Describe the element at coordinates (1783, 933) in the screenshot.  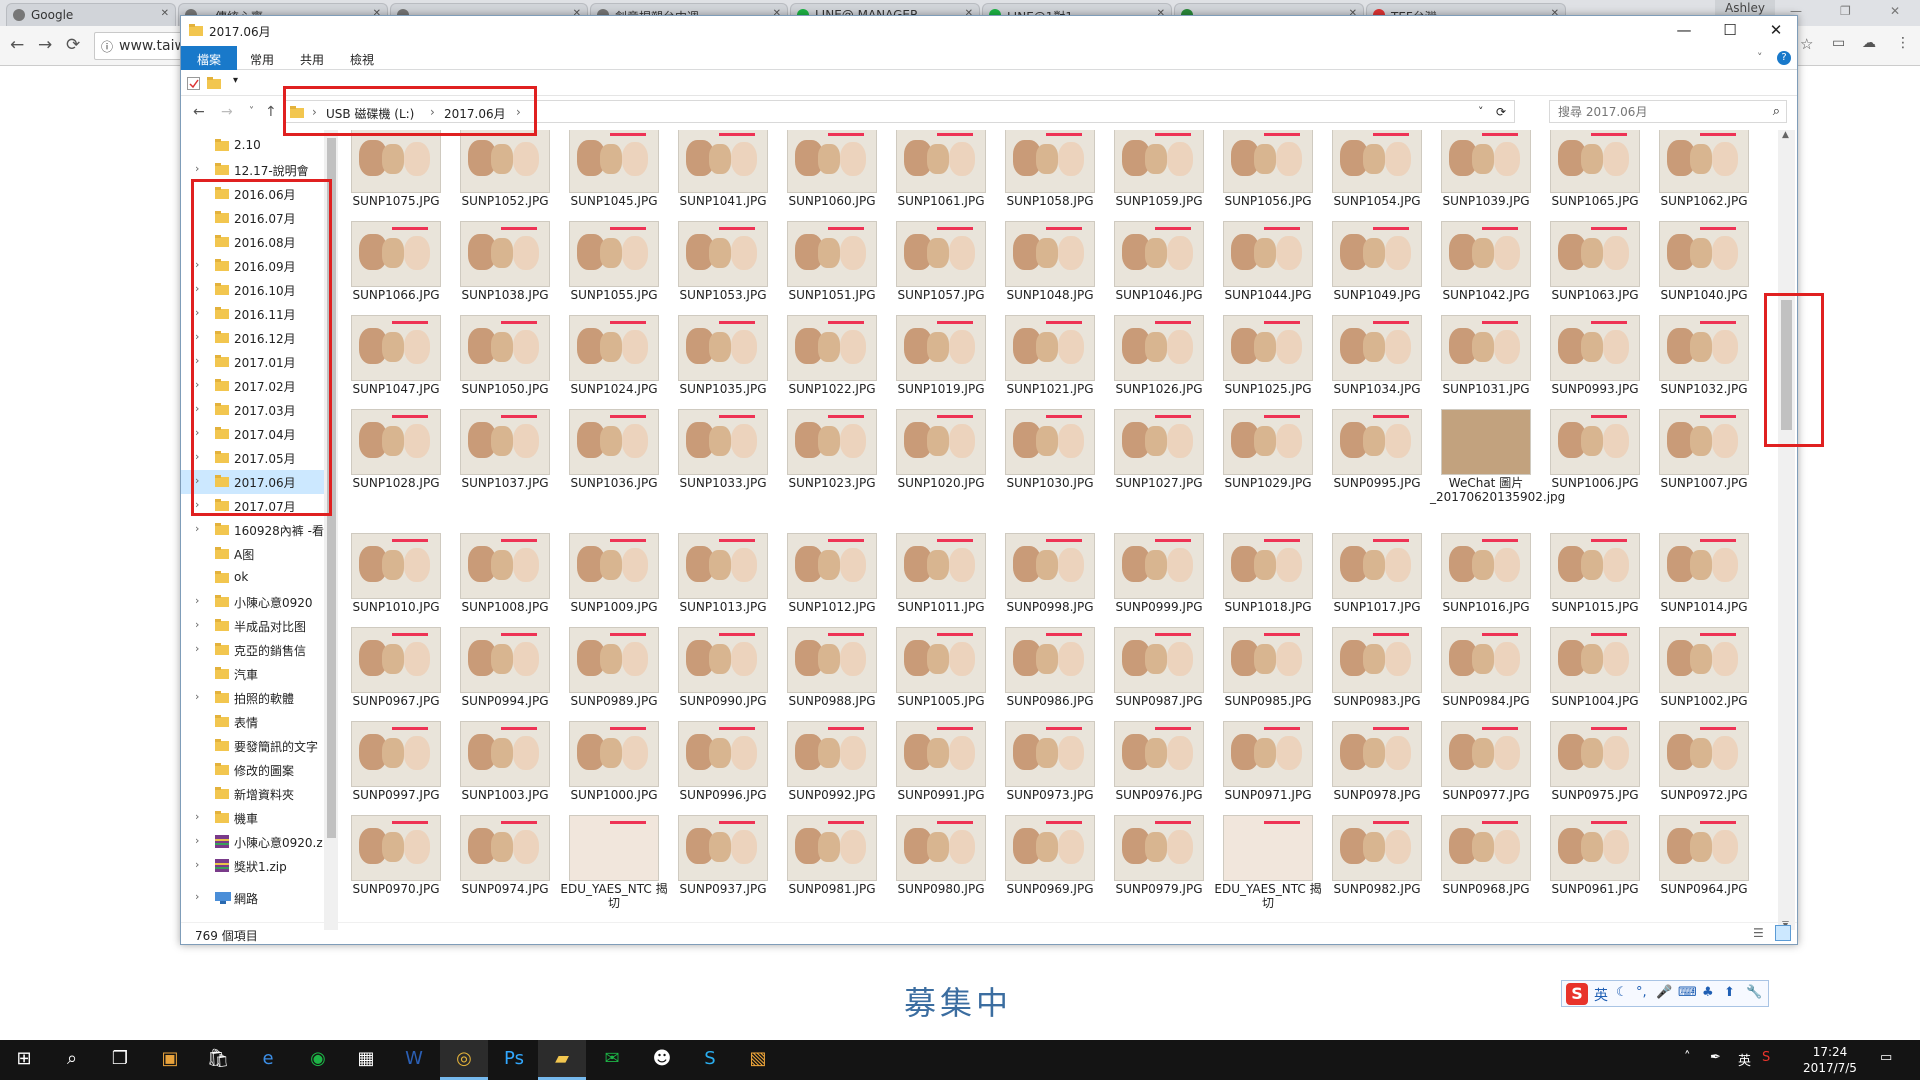
I see `large-icons-view-icon` at that location.